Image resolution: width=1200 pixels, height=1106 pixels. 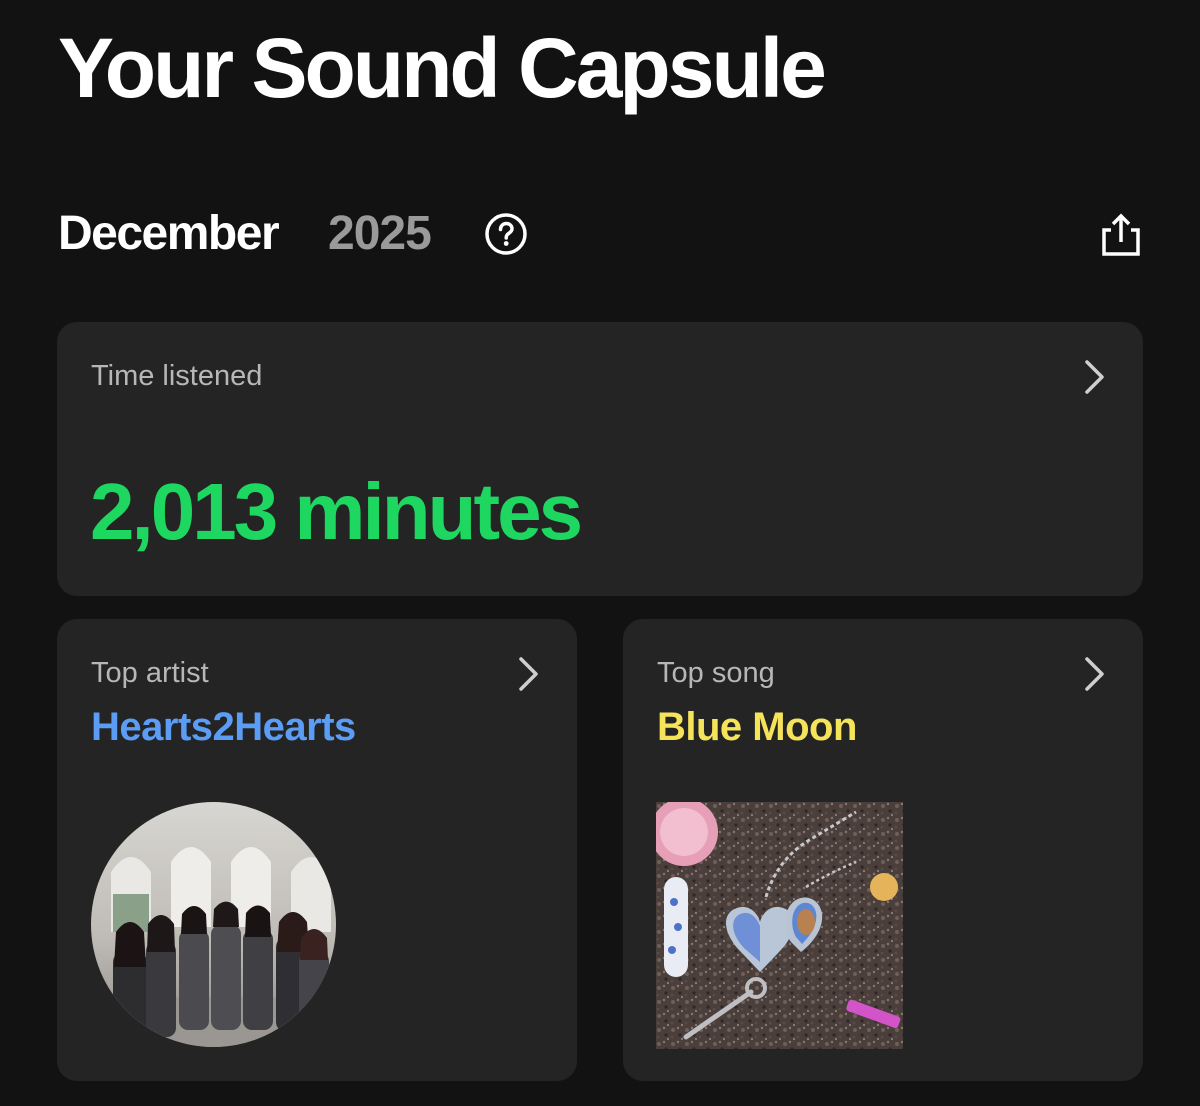 I want to click on top-artist-label: Top artist, so click(x=150, y=673).